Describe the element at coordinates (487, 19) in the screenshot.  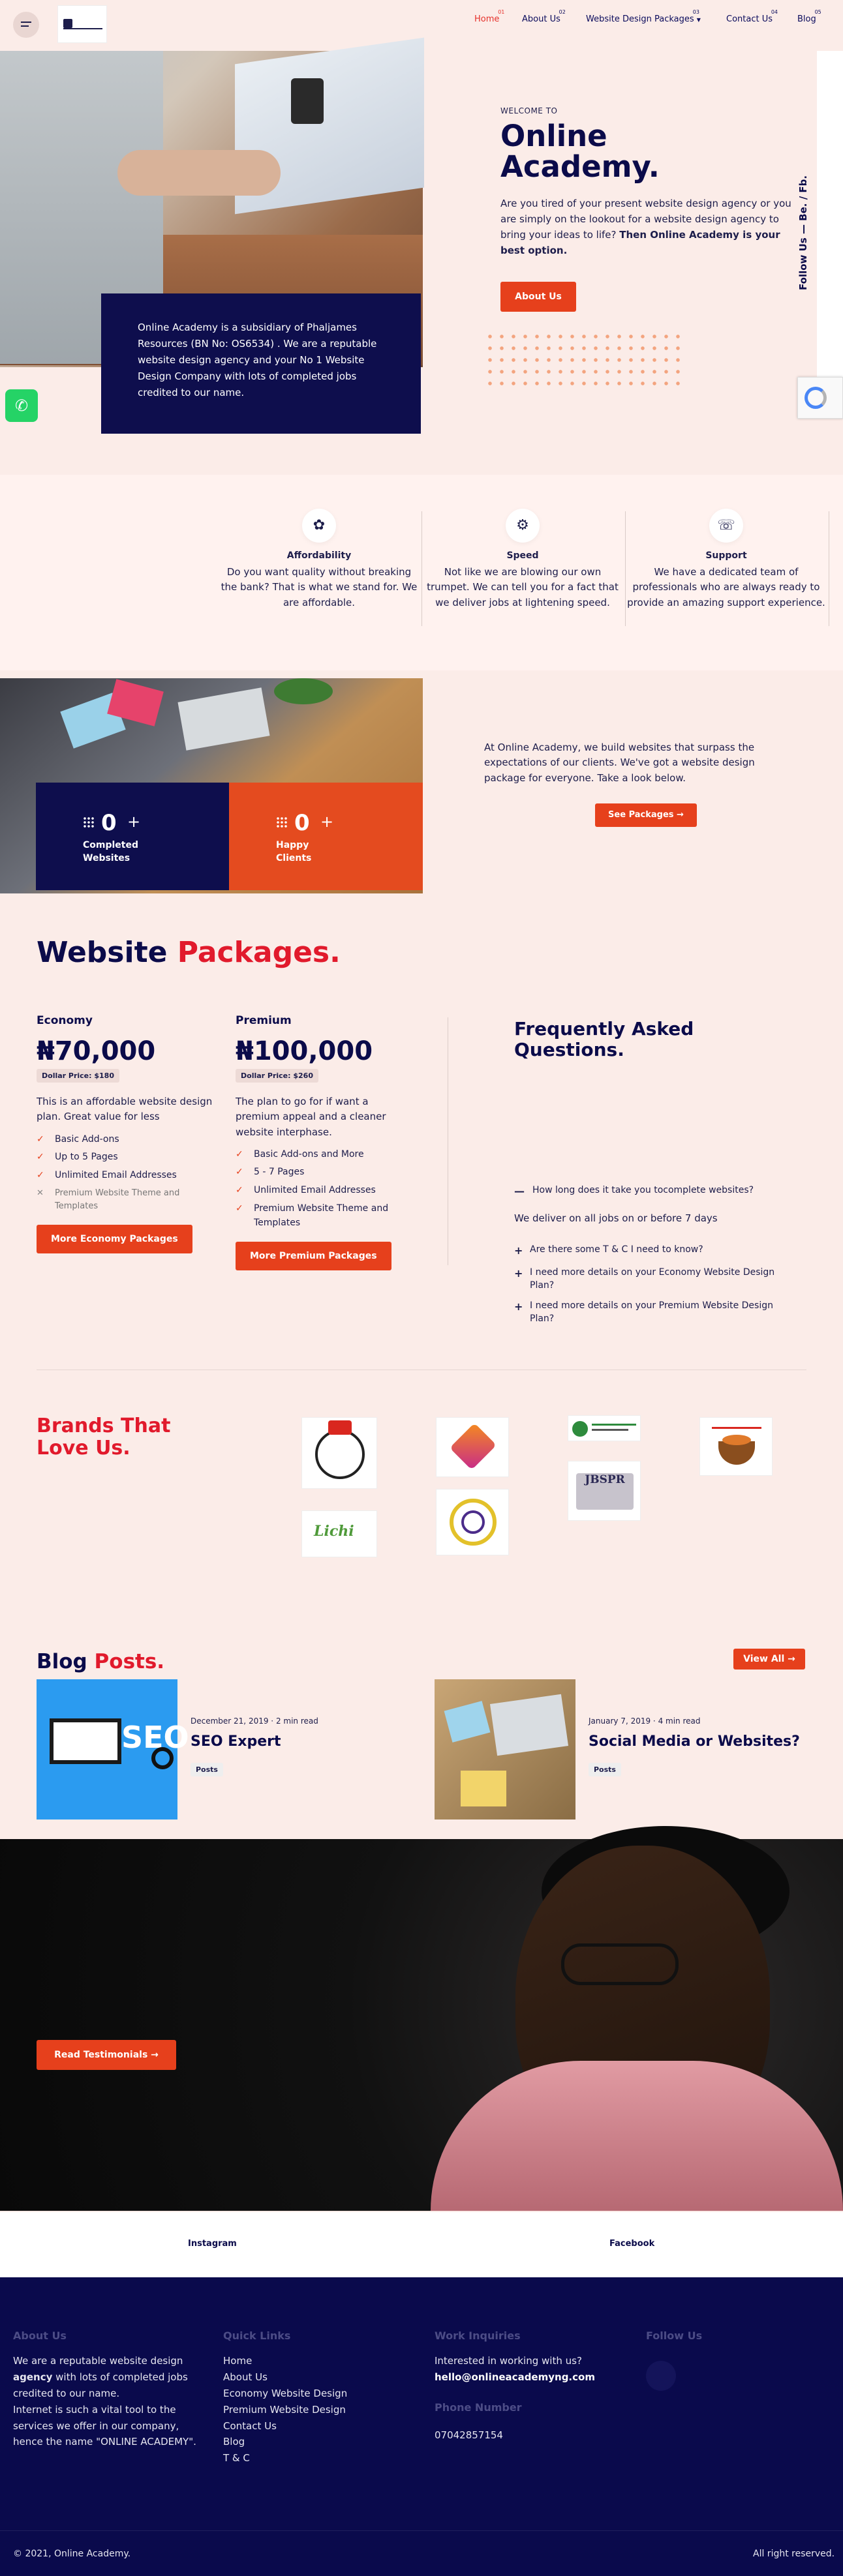
I see `nav-label: Home` at that location.